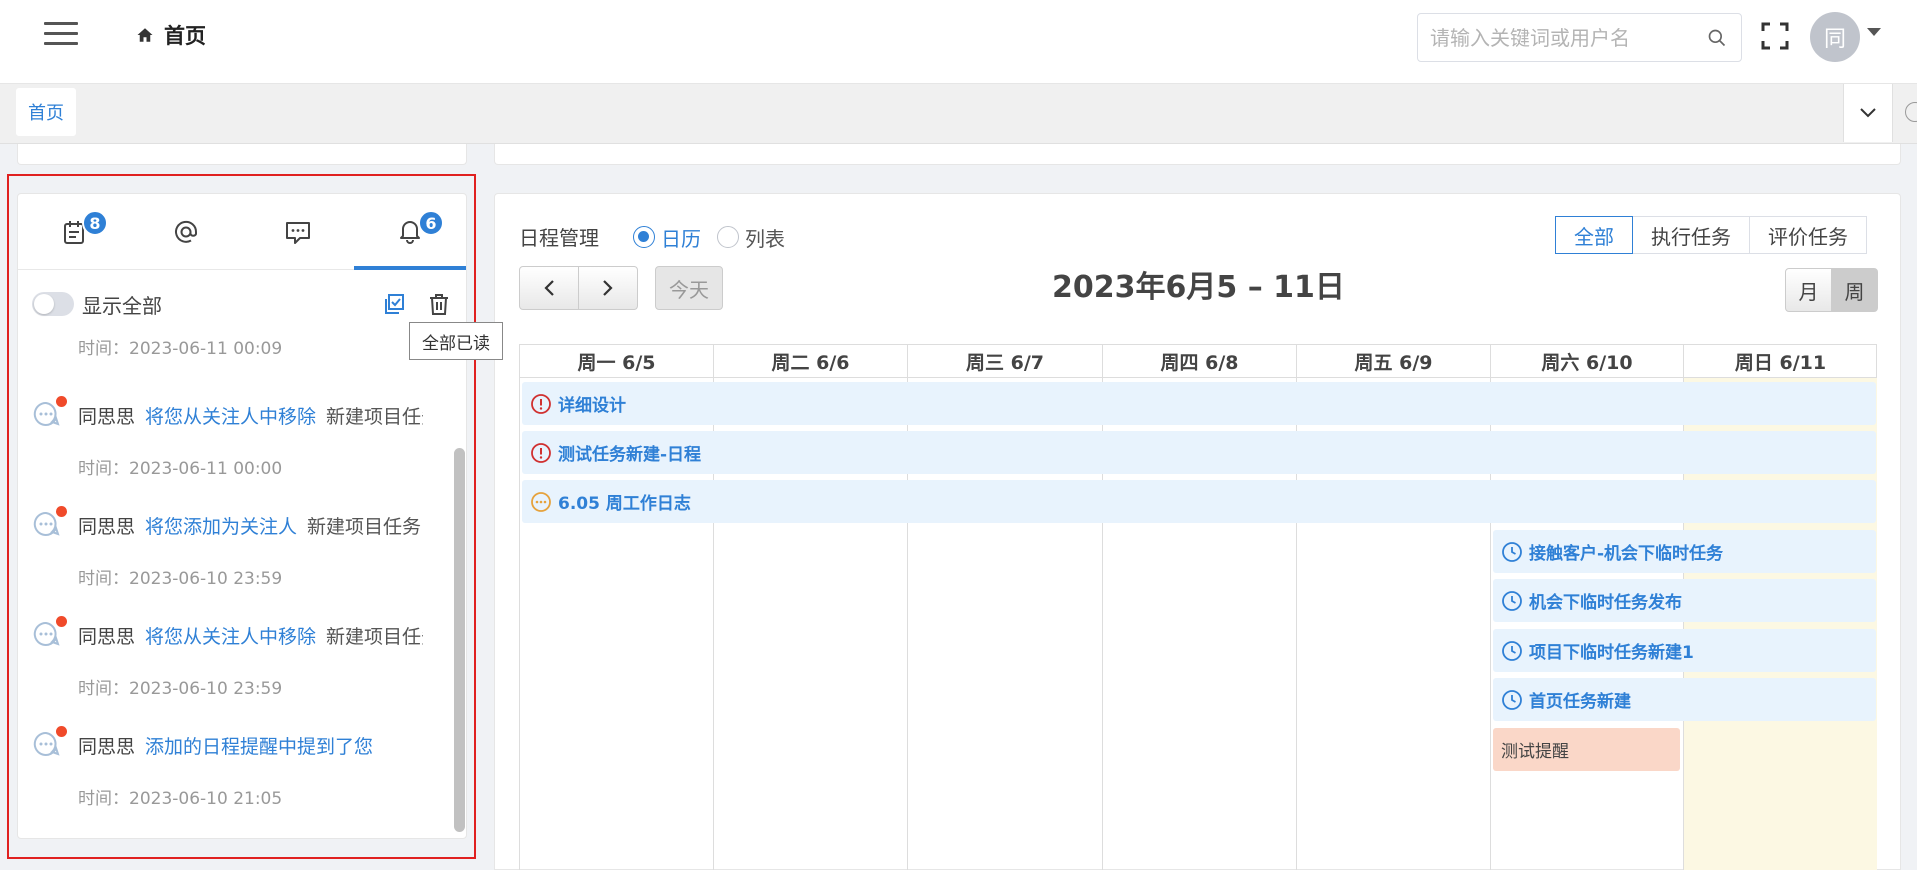 The image size is (1917, 870). Describe the element at coordinates (145, 35) in the screenshot. I see `home-icon` at that location.